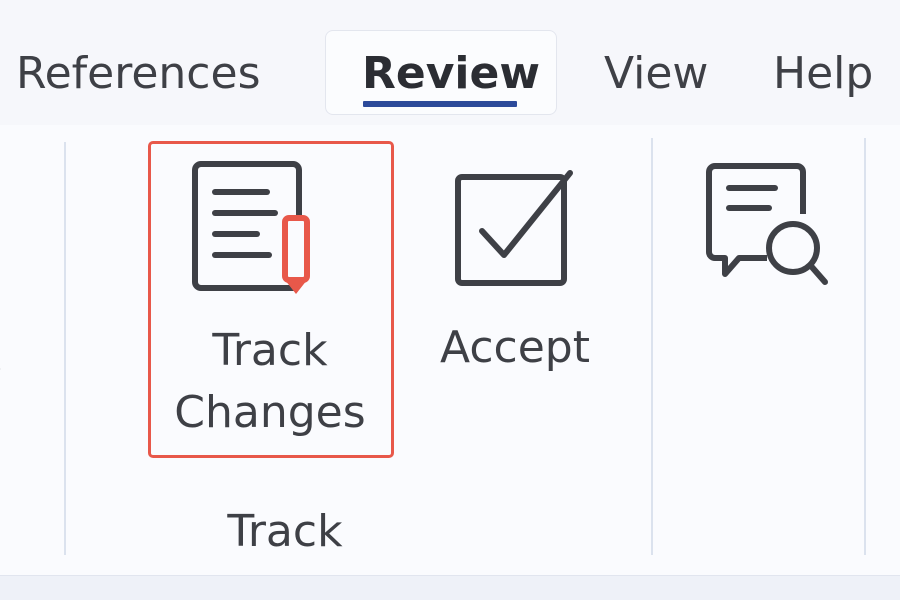 Image resolution: width=900 pixels, height=600 pixels. What do you see at coordinates (285, 531) in the screenshot?
I see `group-label-track: Track` at bounding box center [285, 531].